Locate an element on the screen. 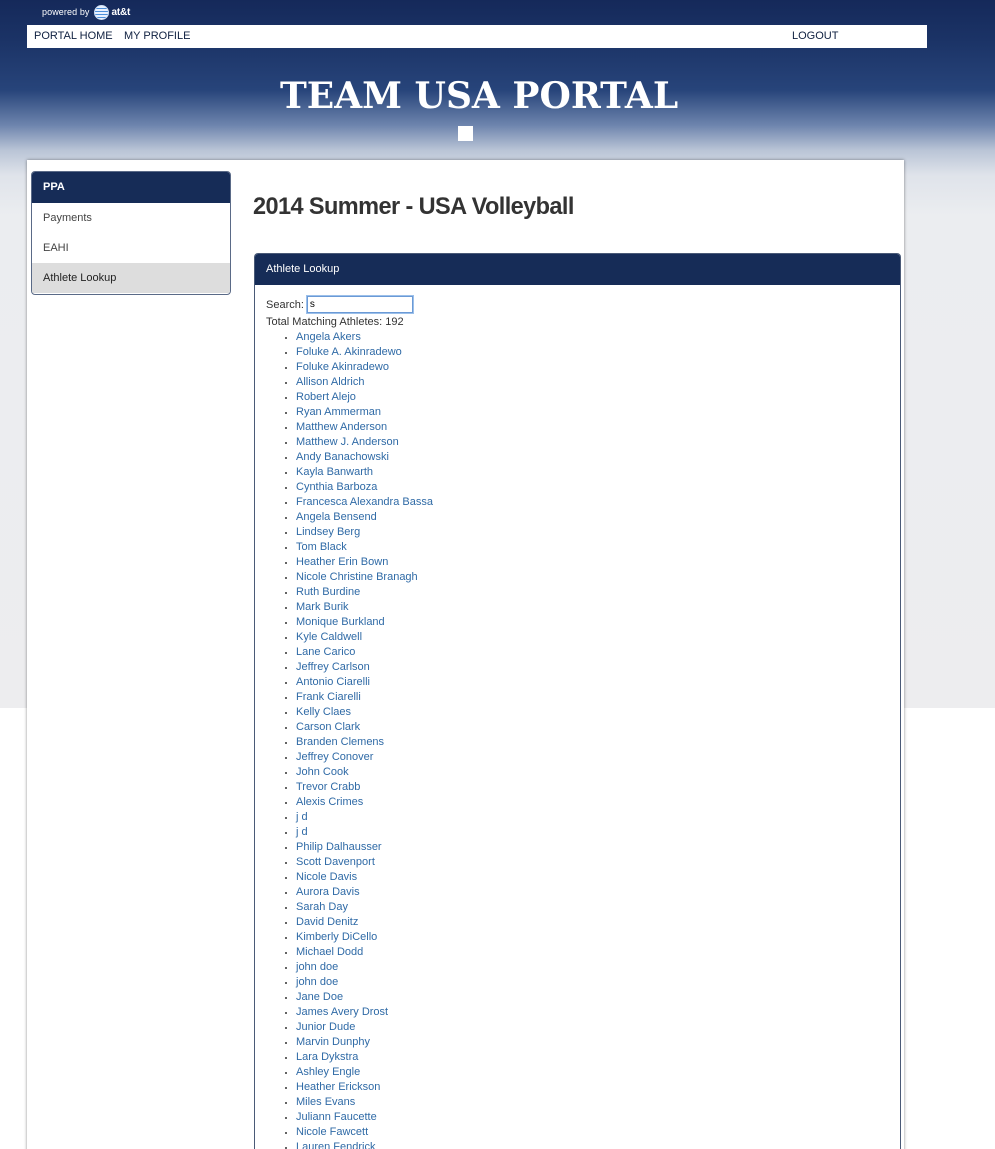  att-globe-icon is located at coordinates (101, 12).